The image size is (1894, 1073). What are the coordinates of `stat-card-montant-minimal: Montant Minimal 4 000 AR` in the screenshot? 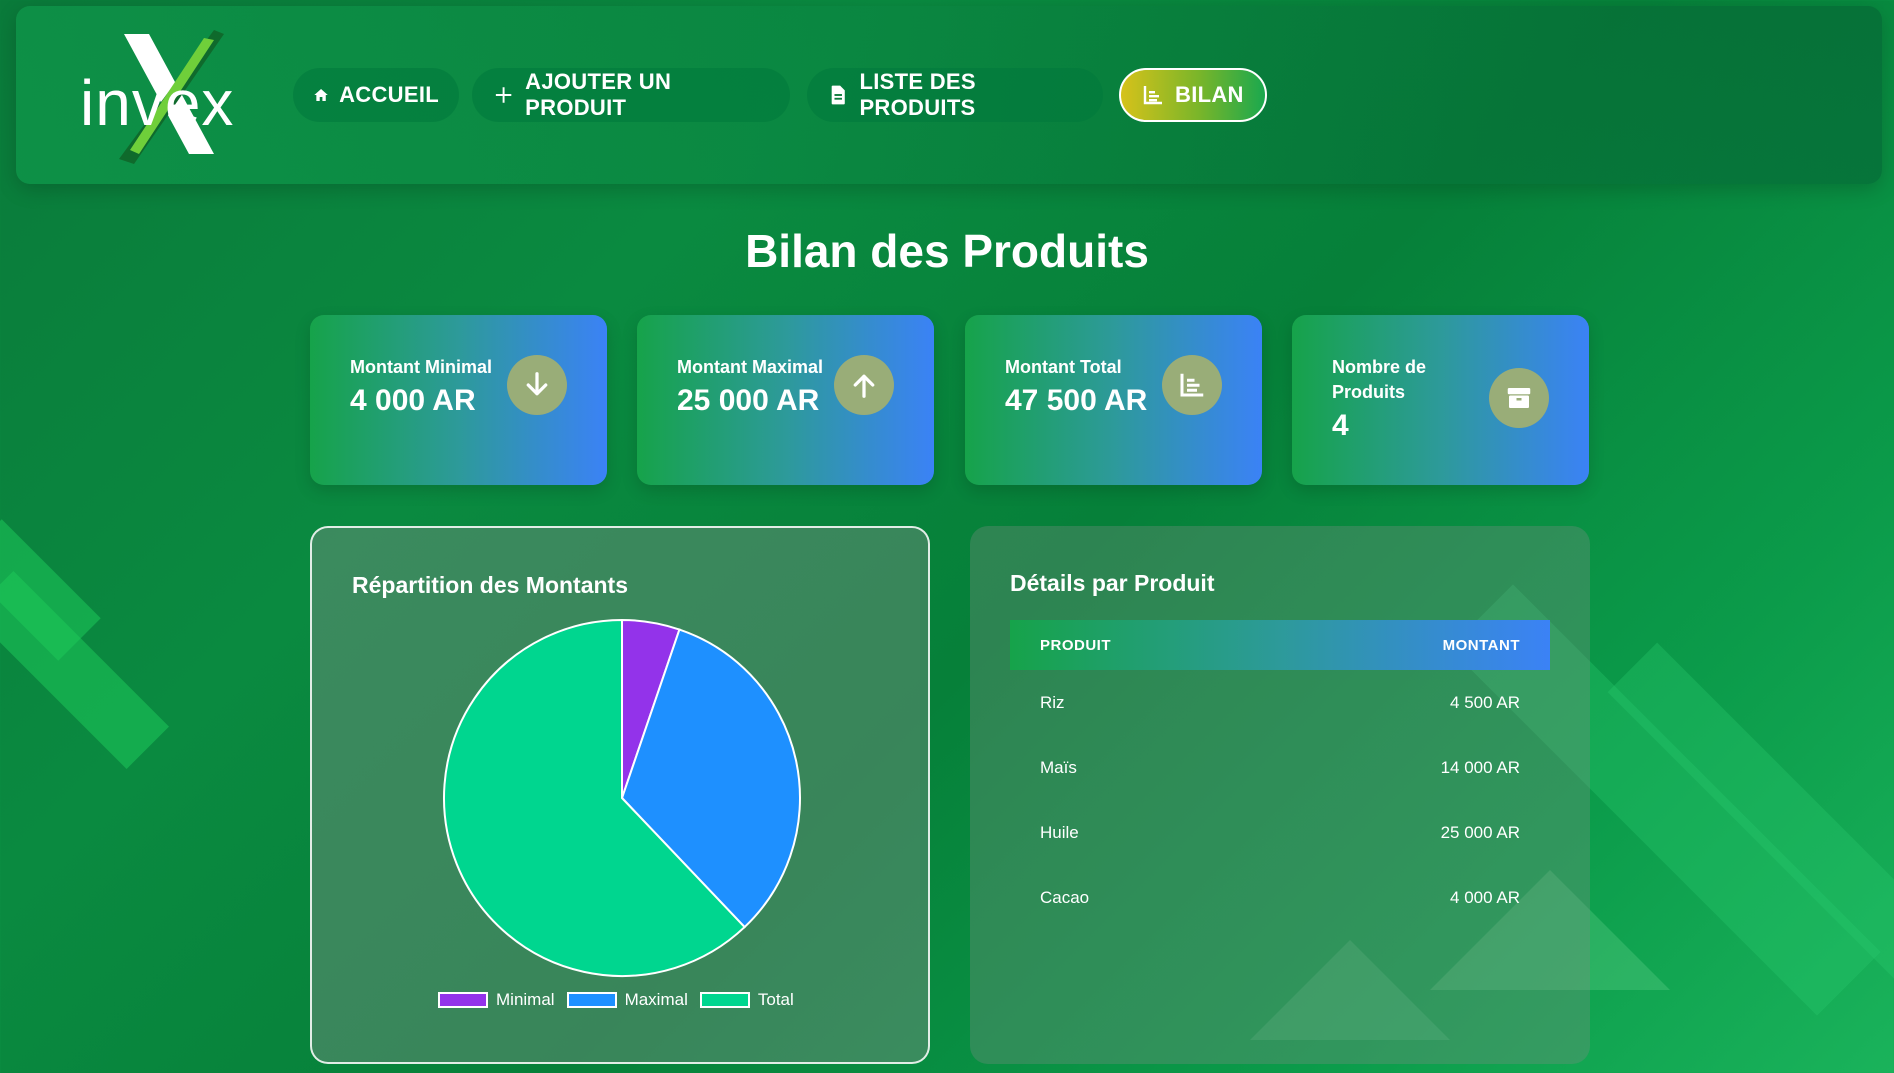 It's located at (458, 400).